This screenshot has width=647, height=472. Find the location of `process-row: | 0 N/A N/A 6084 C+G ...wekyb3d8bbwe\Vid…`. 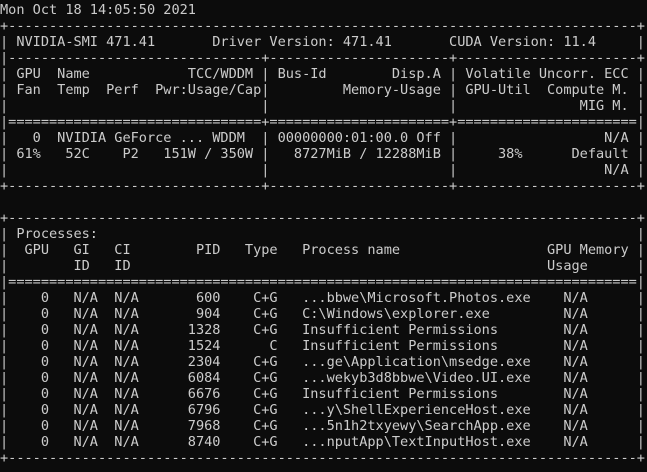

process-row: | 0 N/A N/A 6084 C+G ...wekyb3d8bbwe\Vid… is located at coordinates (322, 378).